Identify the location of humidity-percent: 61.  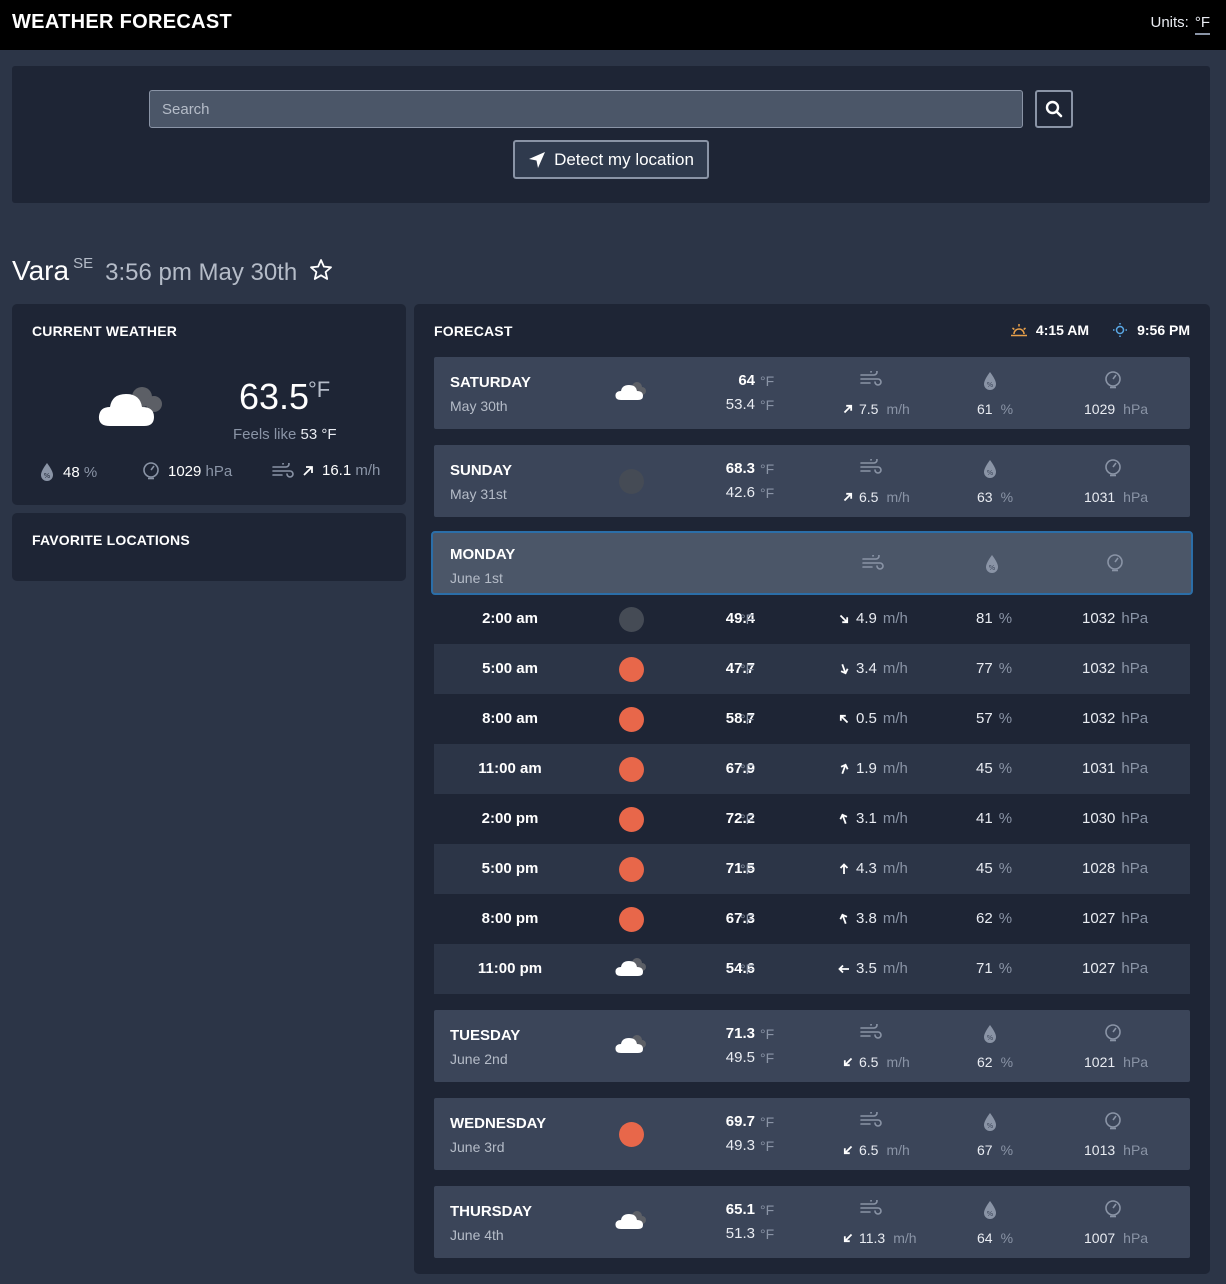
(985, 409).